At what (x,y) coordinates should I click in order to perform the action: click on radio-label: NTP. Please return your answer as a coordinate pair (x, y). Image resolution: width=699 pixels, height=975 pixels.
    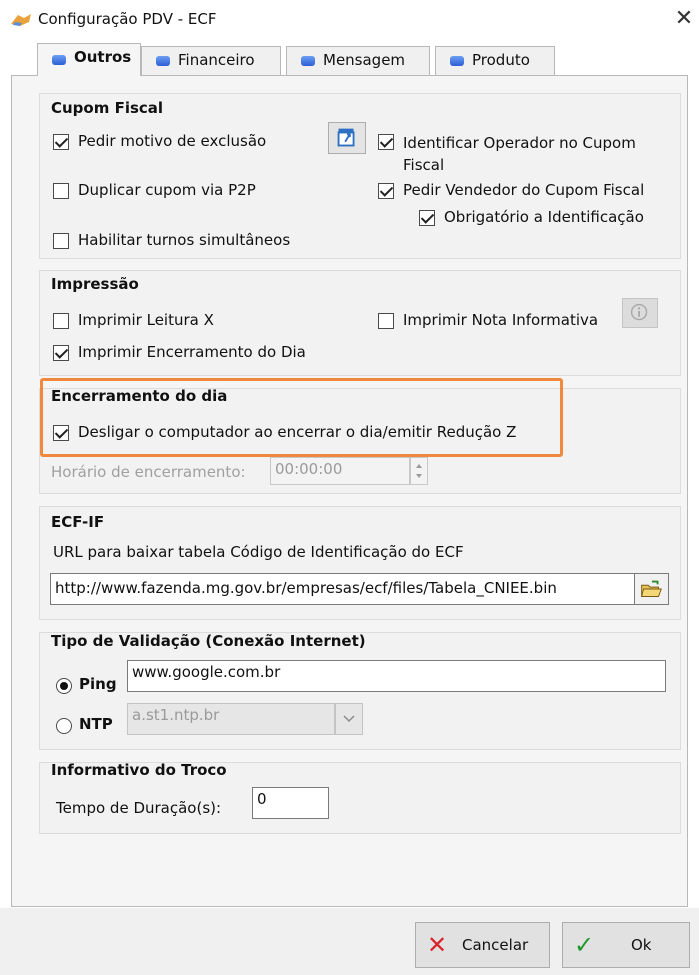
    Looking at the image, I should click on (96, 724).